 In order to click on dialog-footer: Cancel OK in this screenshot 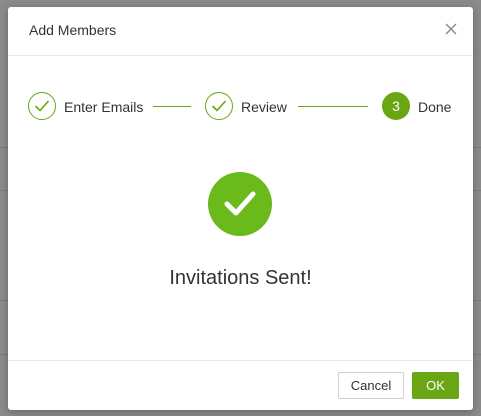, I will do `click(240, 385)`.